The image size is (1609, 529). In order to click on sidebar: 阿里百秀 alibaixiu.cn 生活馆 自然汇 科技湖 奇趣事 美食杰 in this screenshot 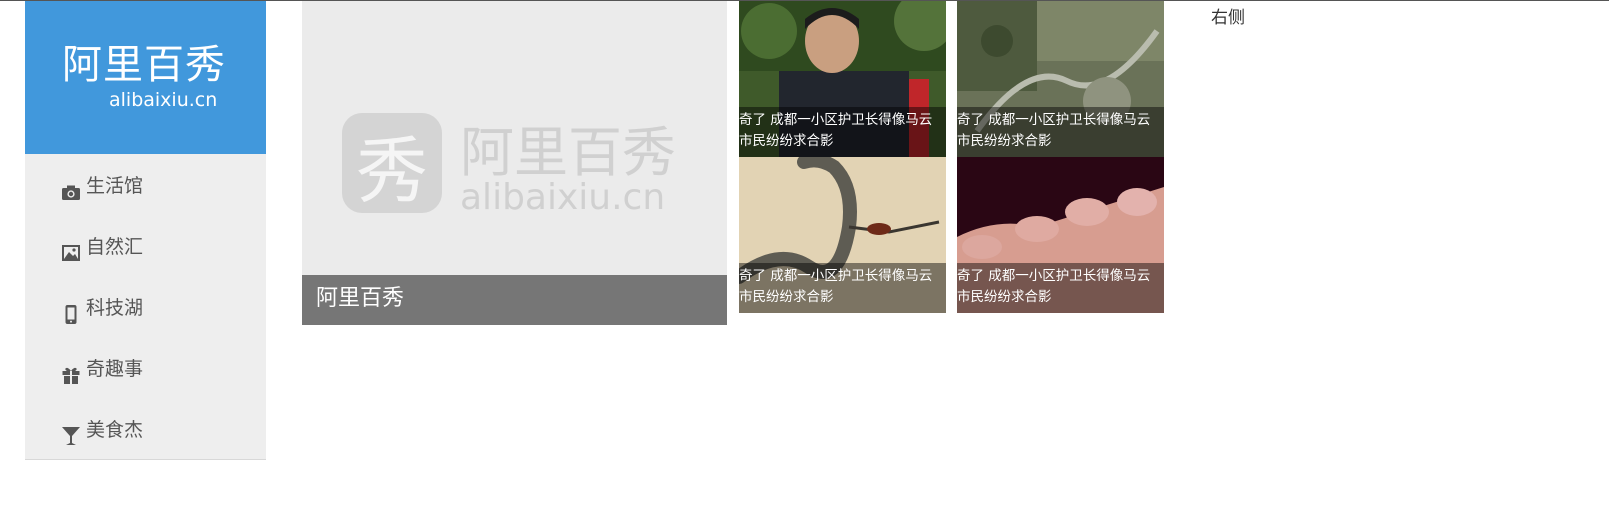, I will do `click(145, 230)`.